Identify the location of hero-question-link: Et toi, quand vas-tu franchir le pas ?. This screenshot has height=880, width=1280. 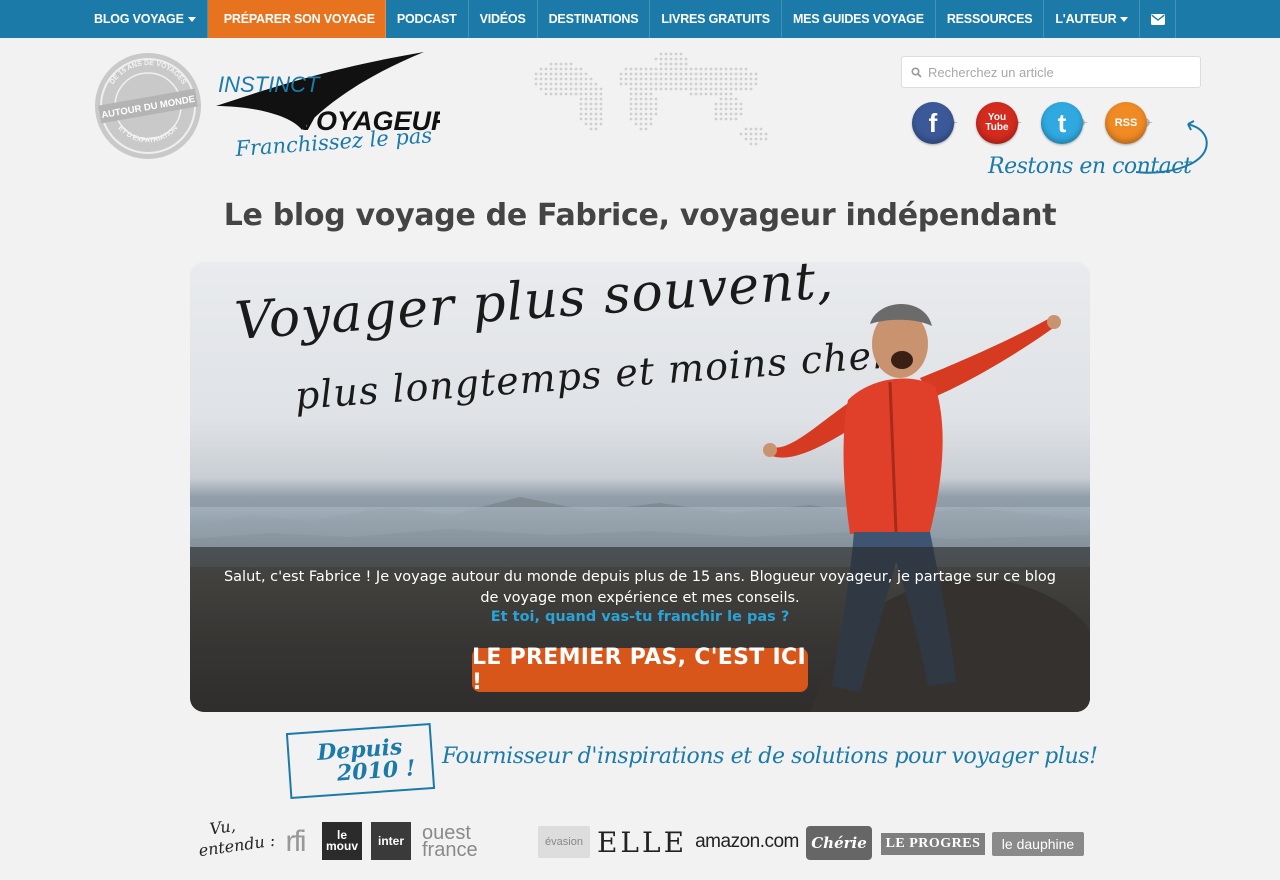
(640, 617).